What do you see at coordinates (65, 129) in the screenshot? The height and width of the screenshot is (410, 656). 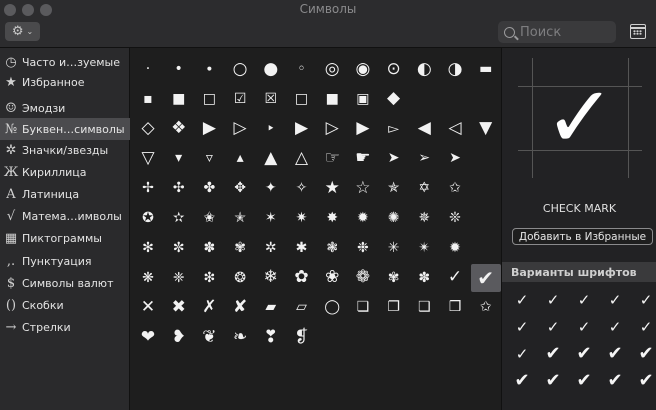 I see `sidebar-item: № Буквен…символы` at bounding box center [65, 129].